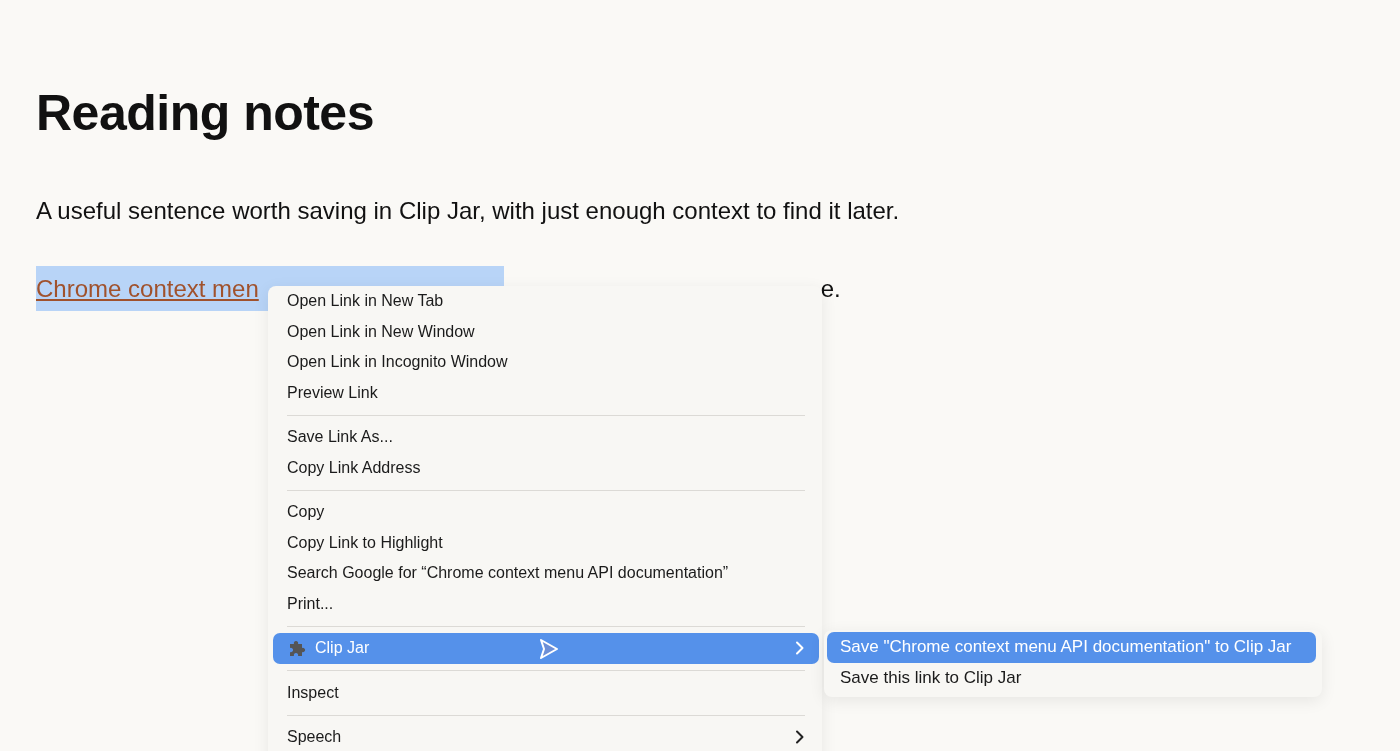 Image resolution: width=1400 pixels, height=751 pixels. What do you see at coordinates (205, 113) in the screenshot?
I see `page-title: Reading notes` at bounding box center [205, 113].